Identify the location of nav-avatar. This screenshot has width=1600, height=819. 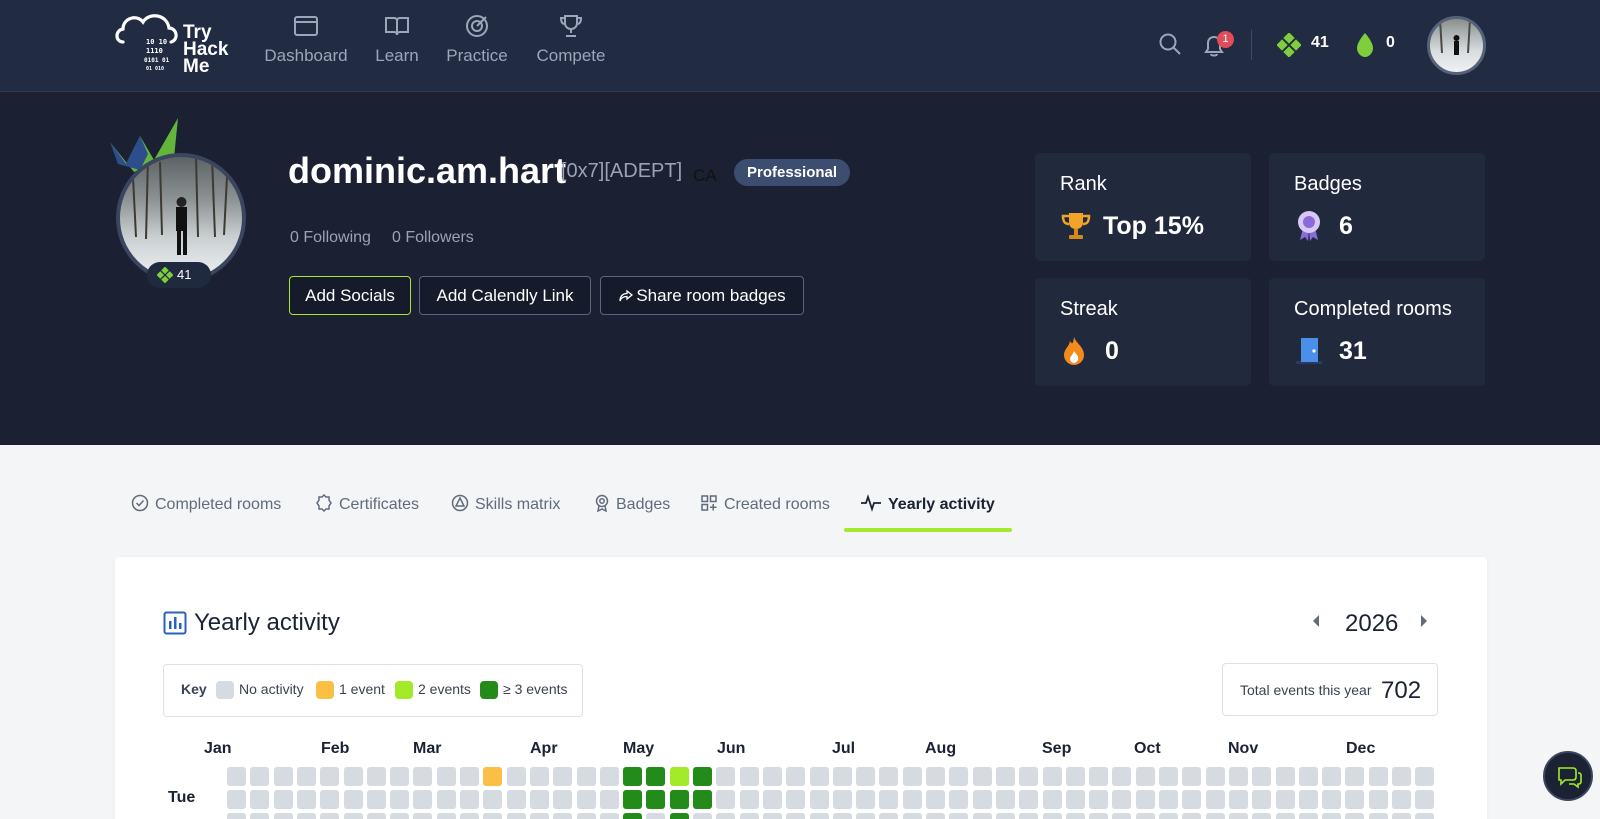
(1456, 45).